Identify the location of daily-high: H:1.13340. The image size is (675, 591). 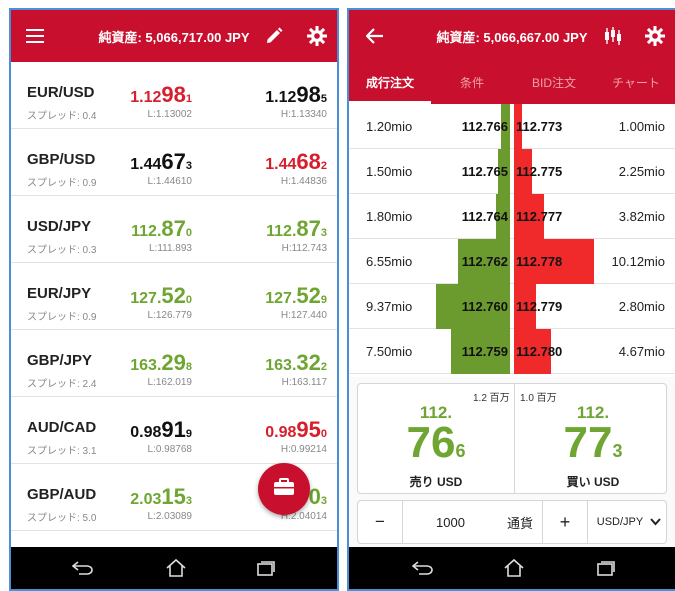
(303, 114).